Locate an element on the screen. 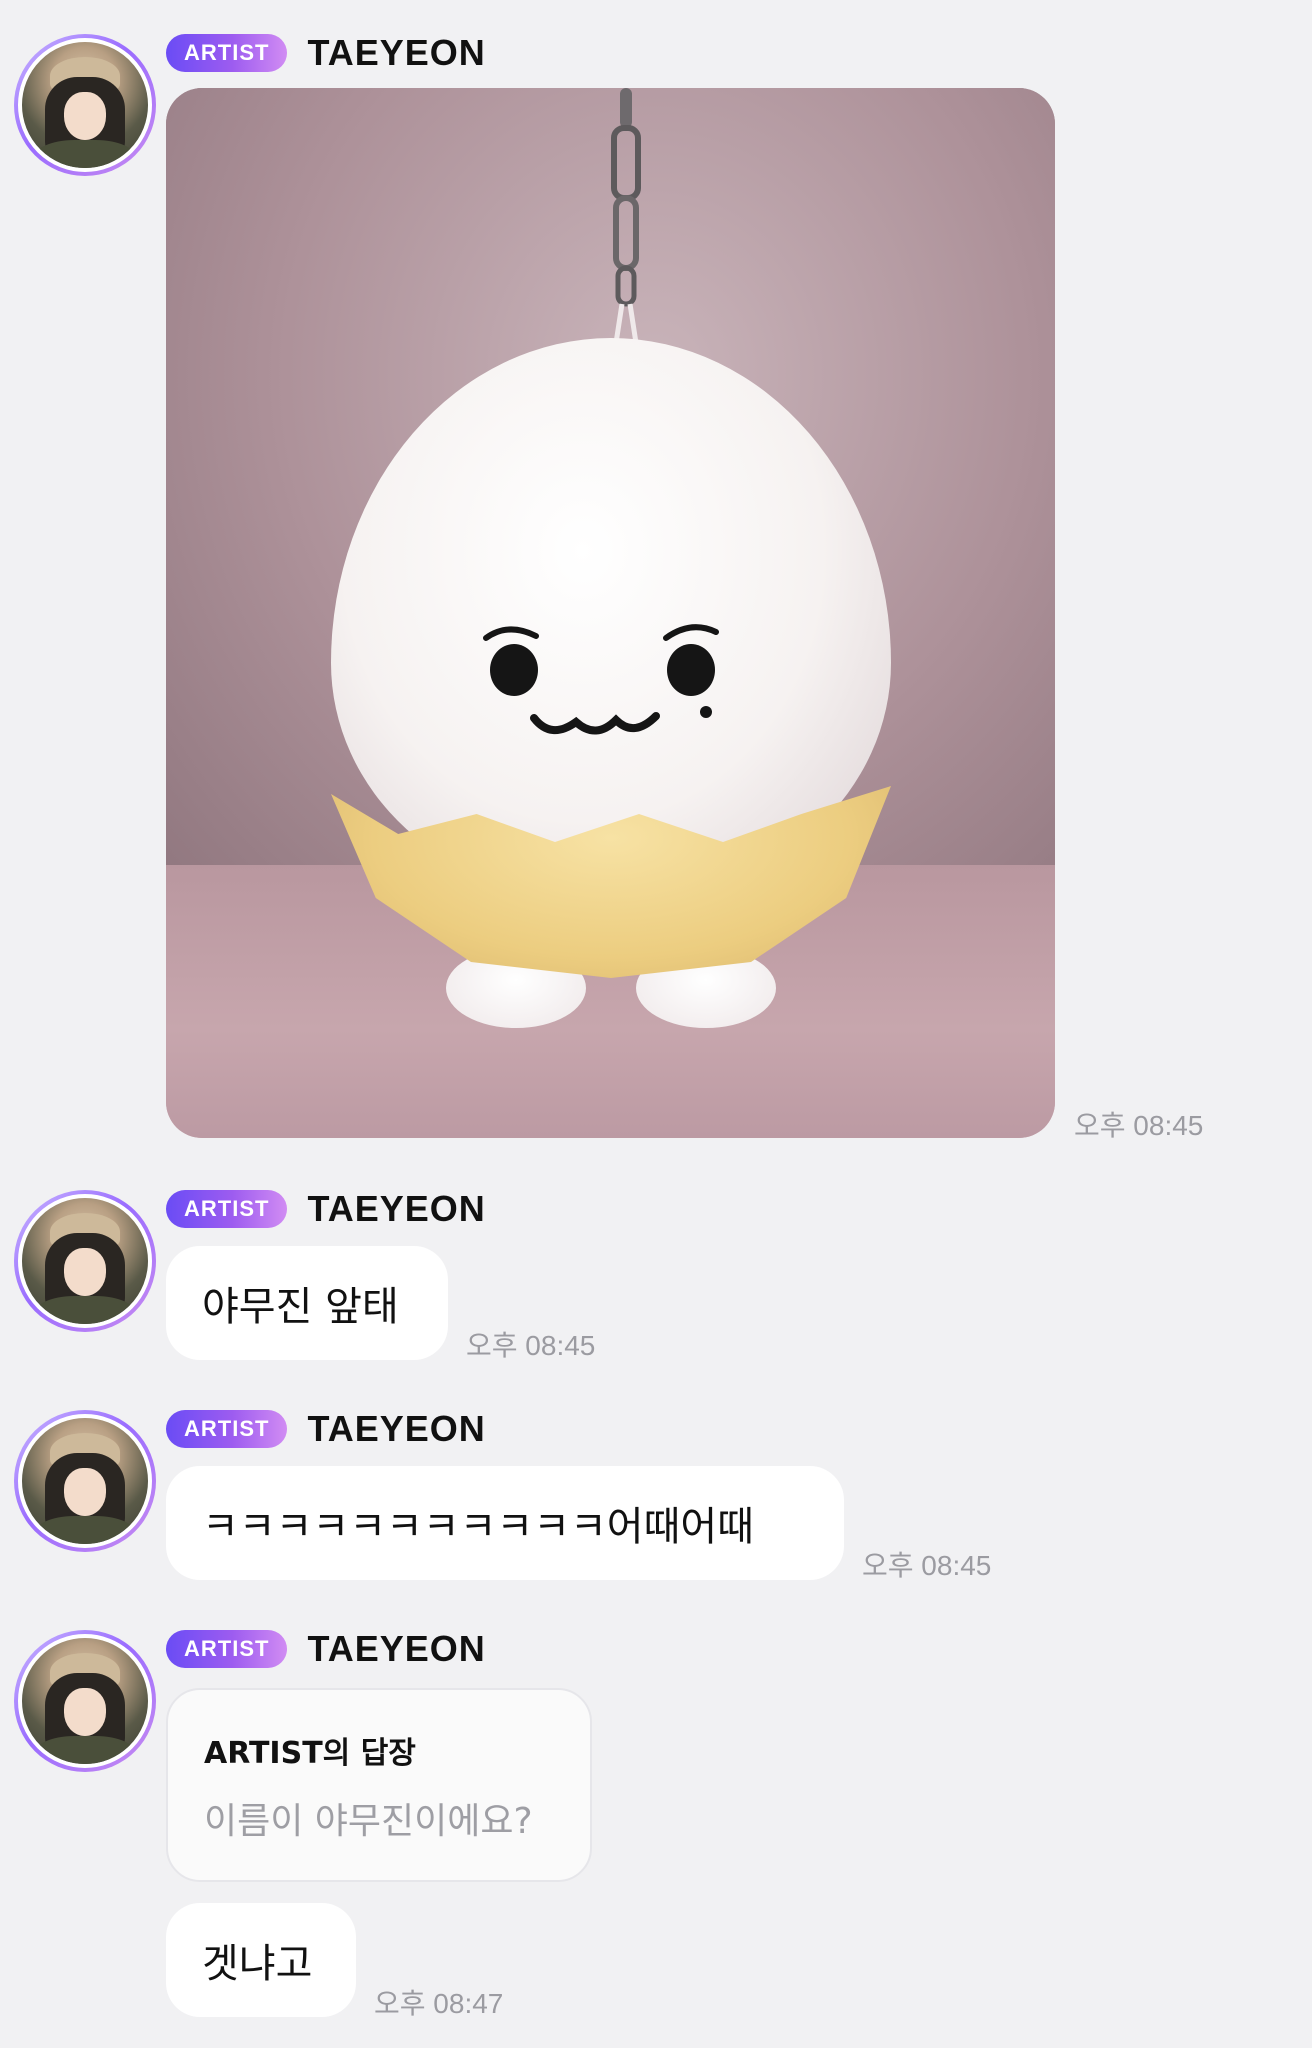 This screenshot has height=2048, width=1312. reply-quote-card: ARTIST의 답장 이름이 야무진이에요? is located at coordinates (379, 1785).